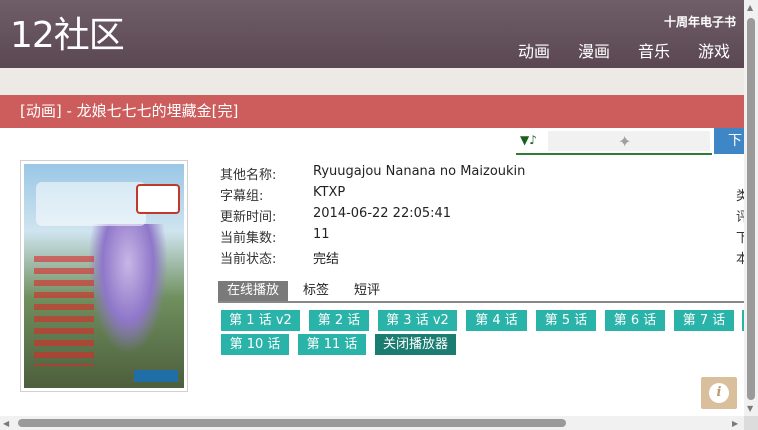 The height and width of the screenshot is (430, 758). I want to click on nav-anime: 动画, so click(534, 50).